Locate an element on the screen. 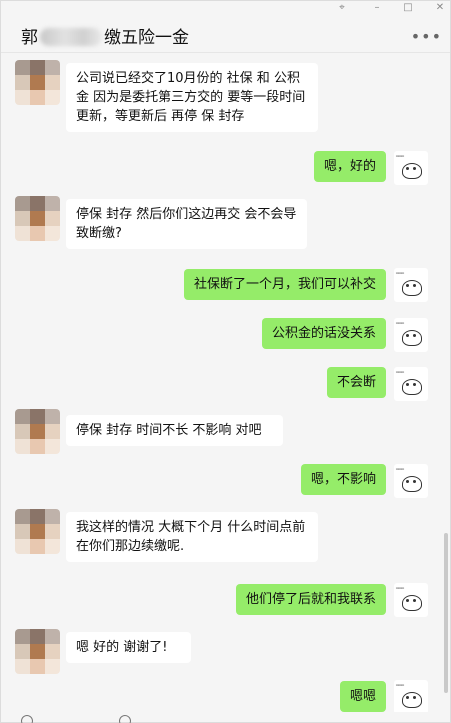  message-bubble: 嗯，不影响 is located at coordinates (343, 479).